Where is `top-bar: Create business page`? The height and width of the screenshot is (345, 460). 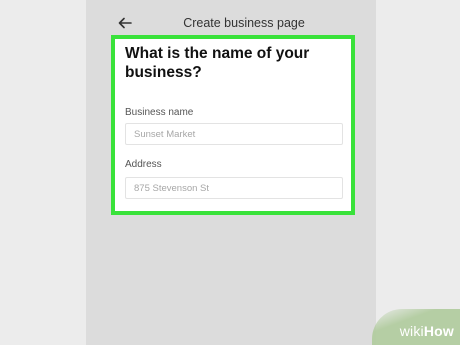
top-bar: Create business page is located at coordinates (231, 23).